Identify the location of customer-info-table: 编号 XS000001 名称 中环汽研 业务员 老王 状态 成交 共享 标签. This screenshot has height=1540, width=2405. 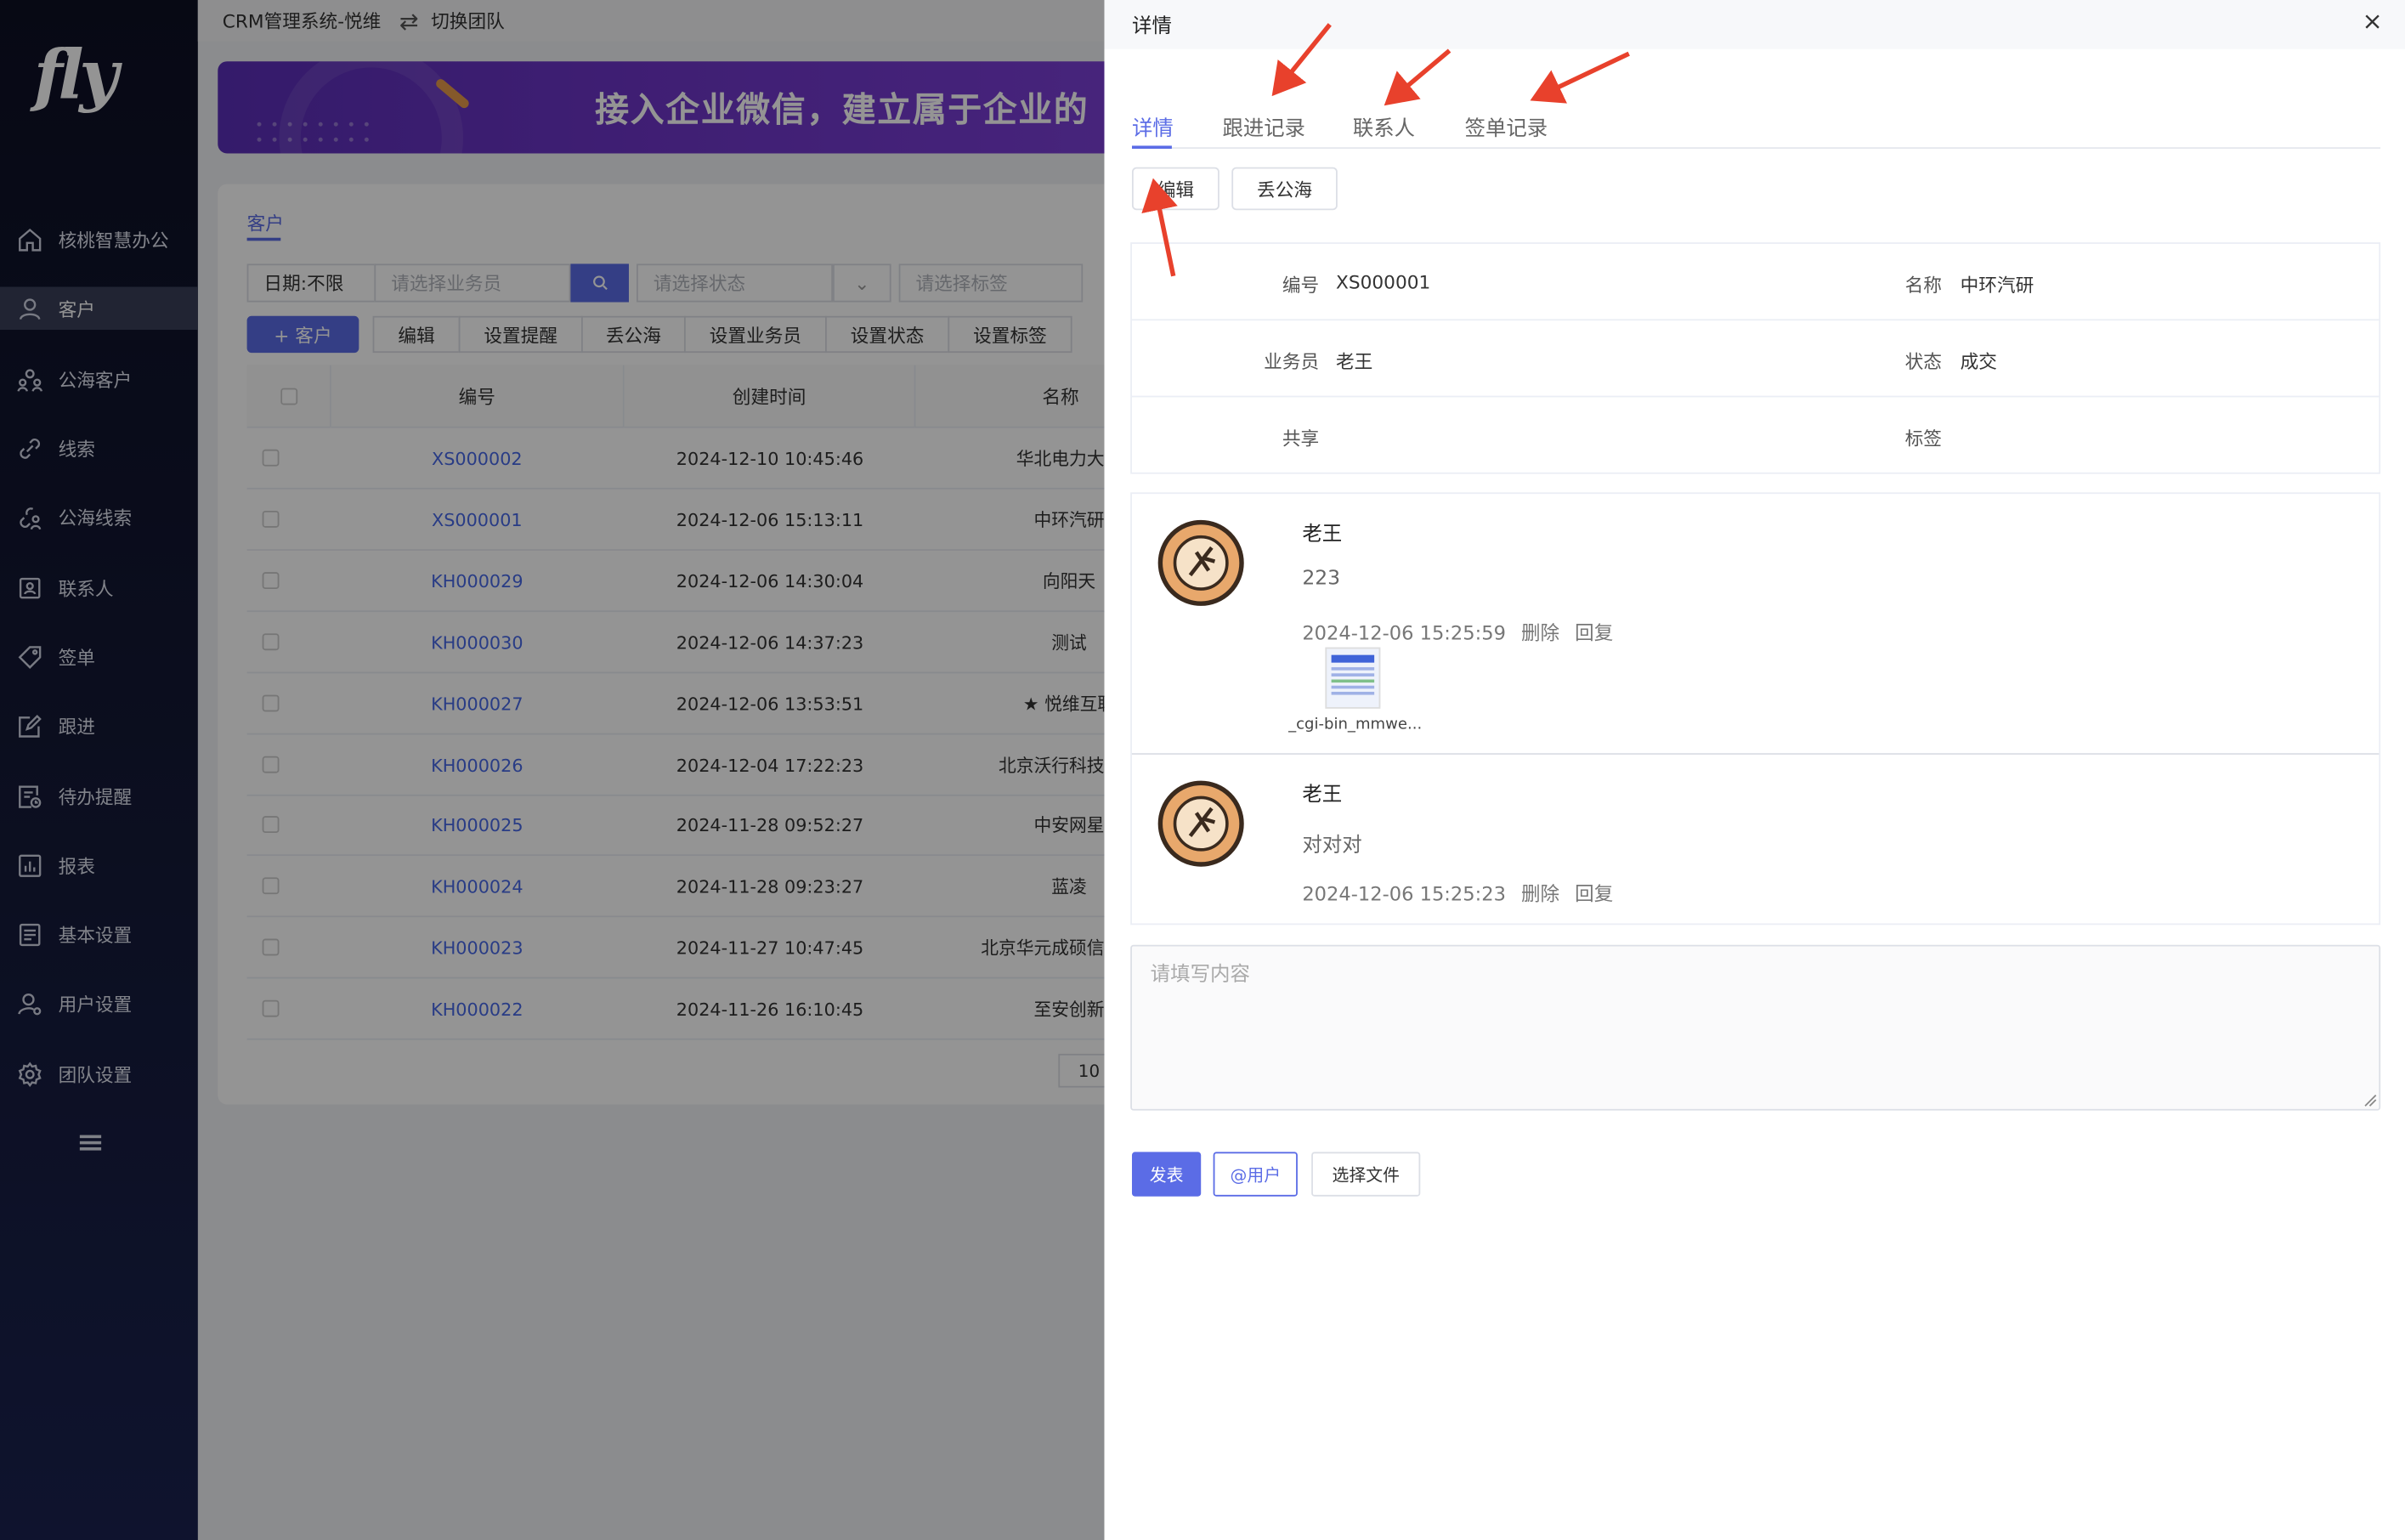
(1755, 358).